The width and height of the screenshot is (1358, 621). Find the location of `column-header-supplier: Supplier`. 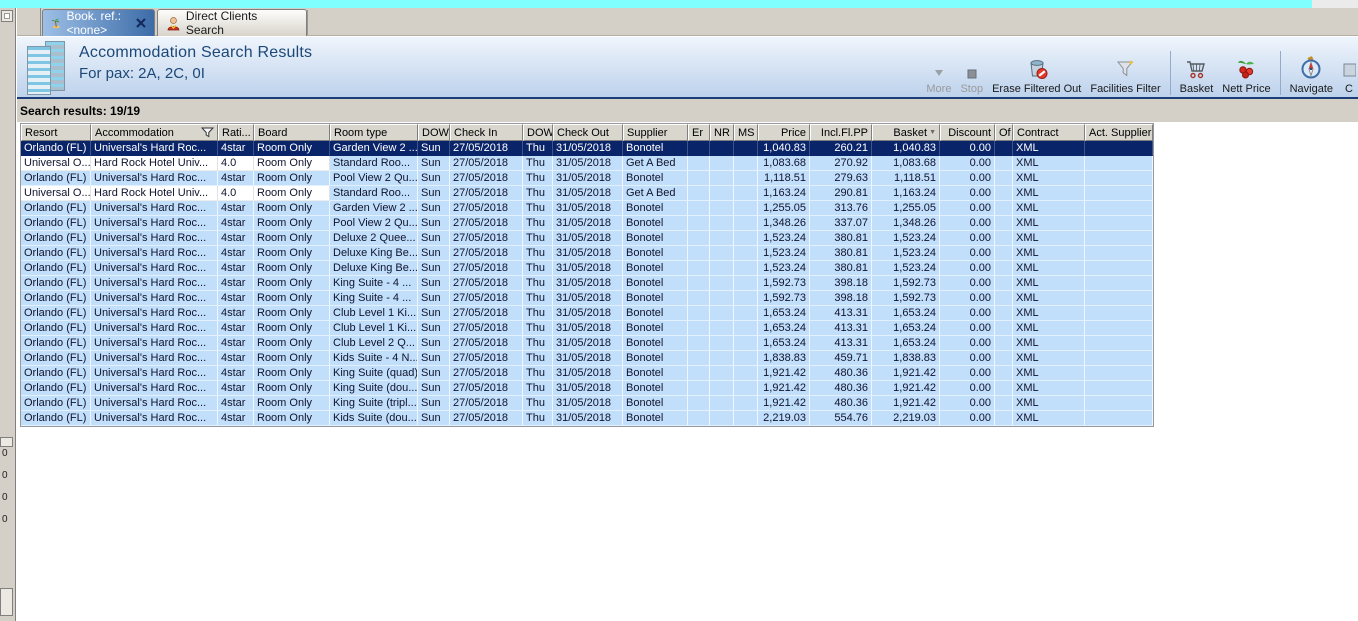

column-header-supplier: Supplier is located at coordinates (655, 132).